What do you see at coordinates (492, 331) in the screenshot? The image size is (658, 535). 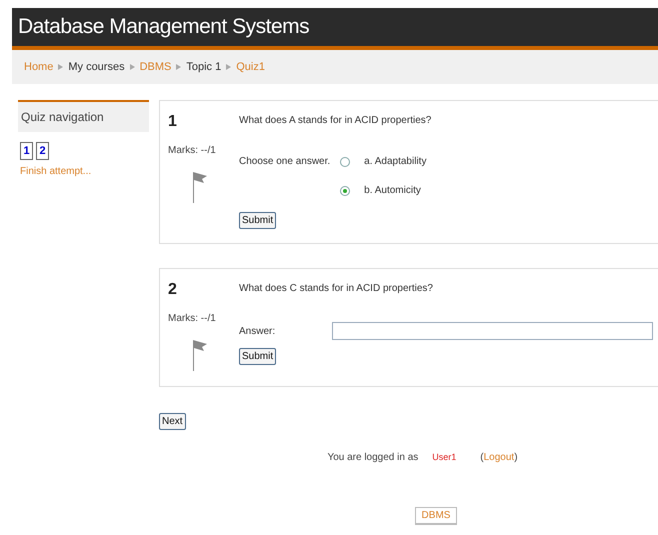 I see `answer-field` at bounding box center [492, 331].